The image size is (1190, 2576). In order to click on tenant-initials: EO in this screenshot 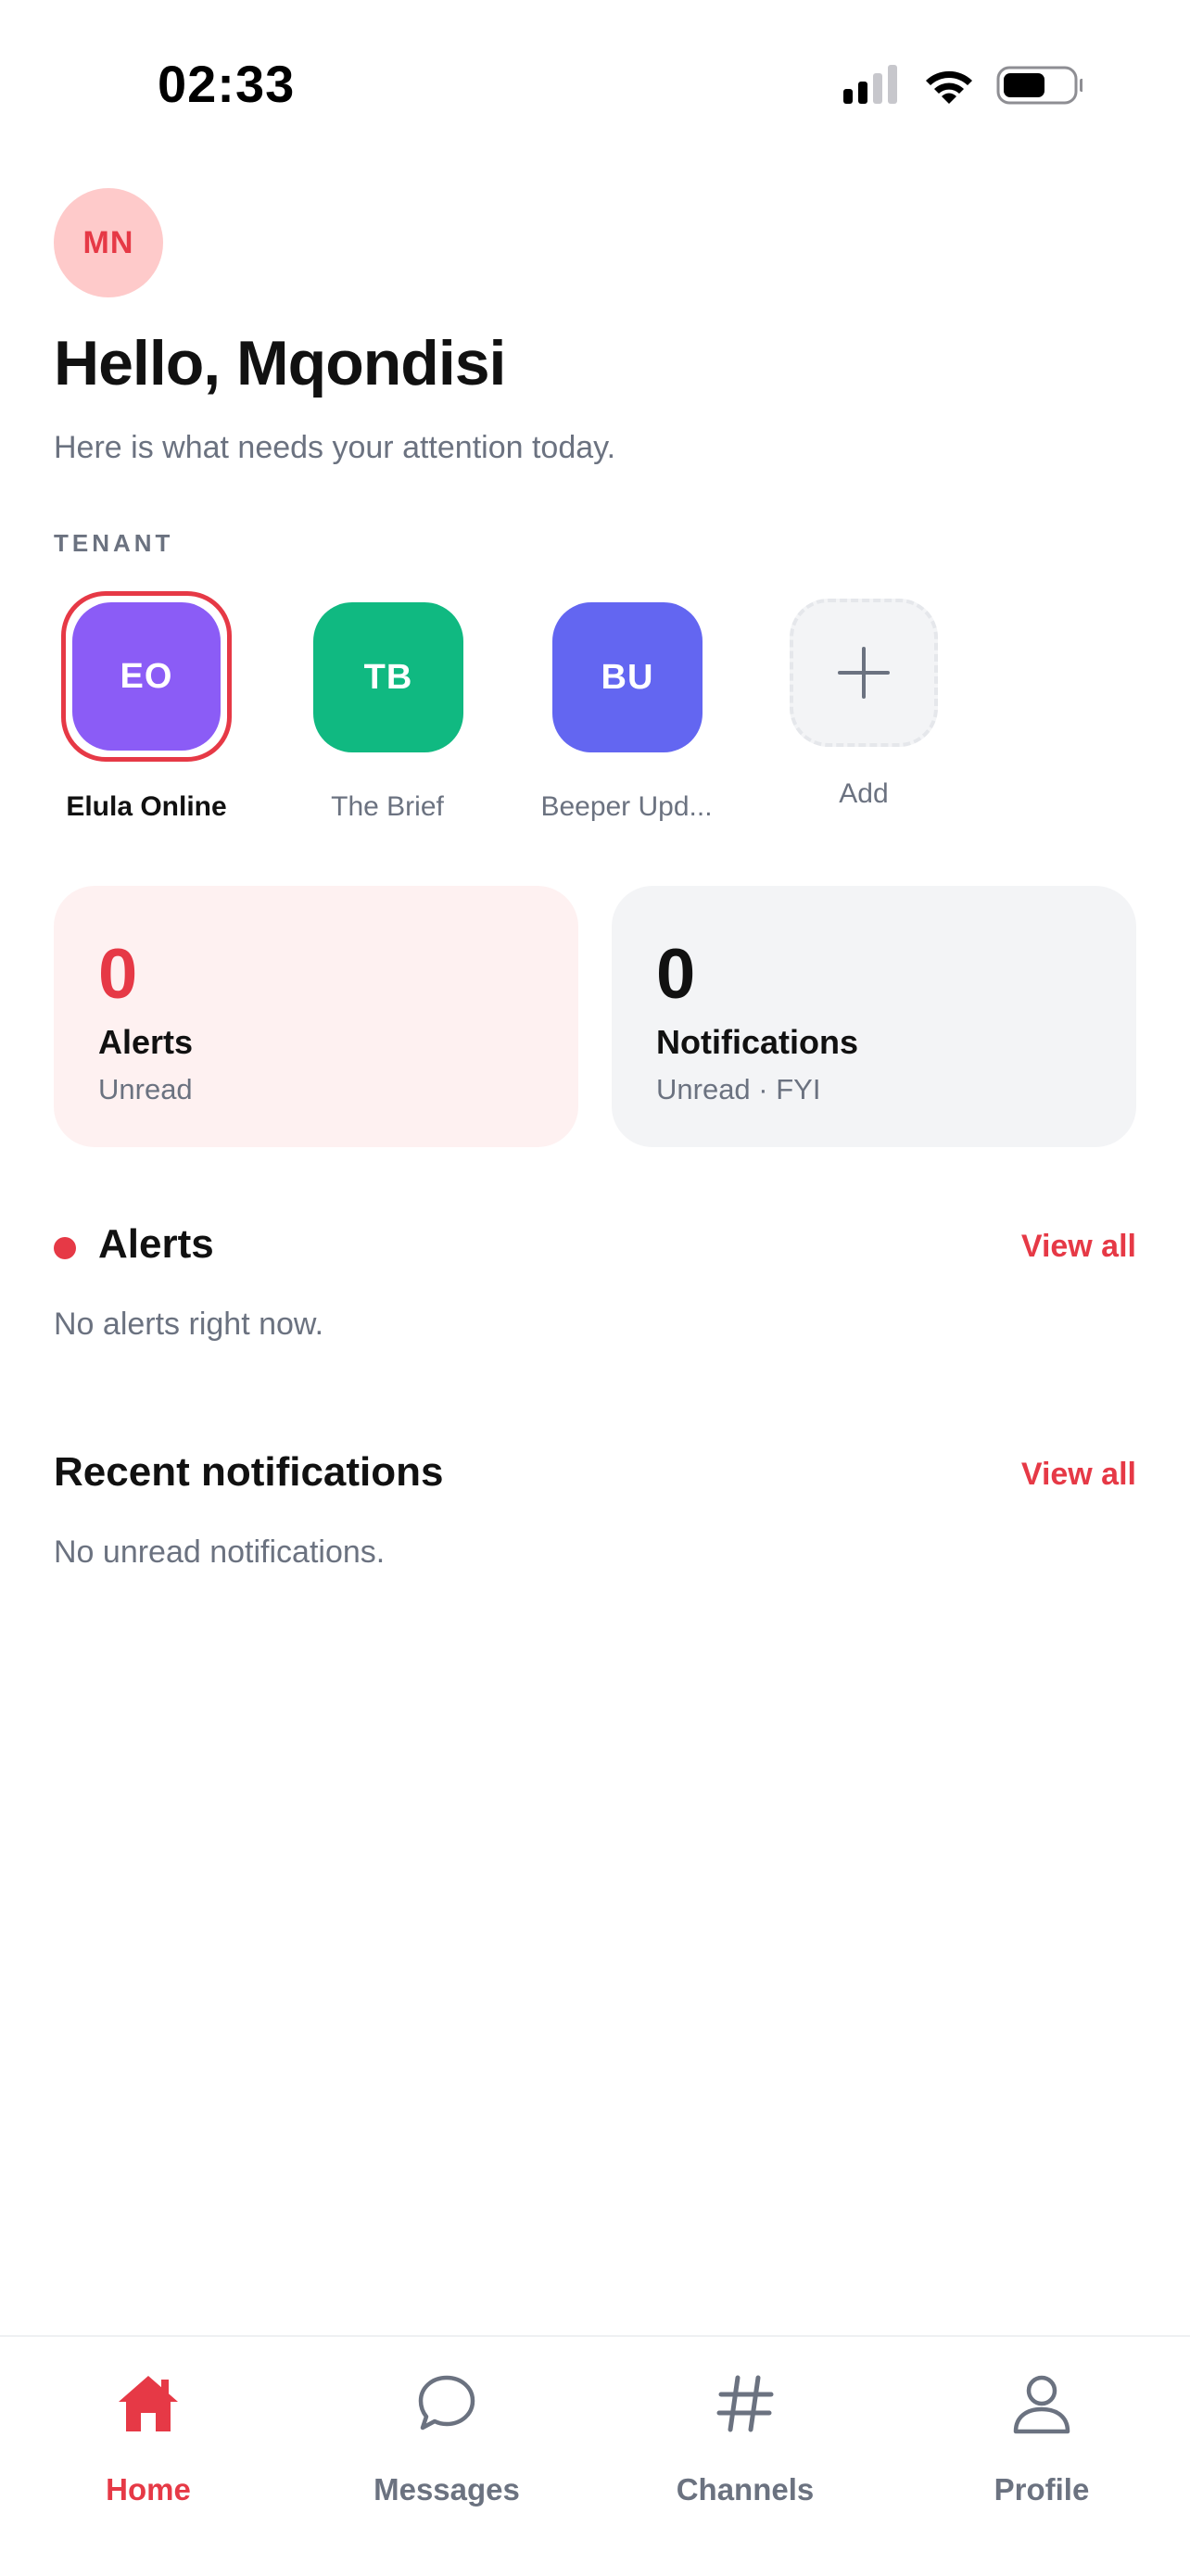, I will do `click(146, 676)`.